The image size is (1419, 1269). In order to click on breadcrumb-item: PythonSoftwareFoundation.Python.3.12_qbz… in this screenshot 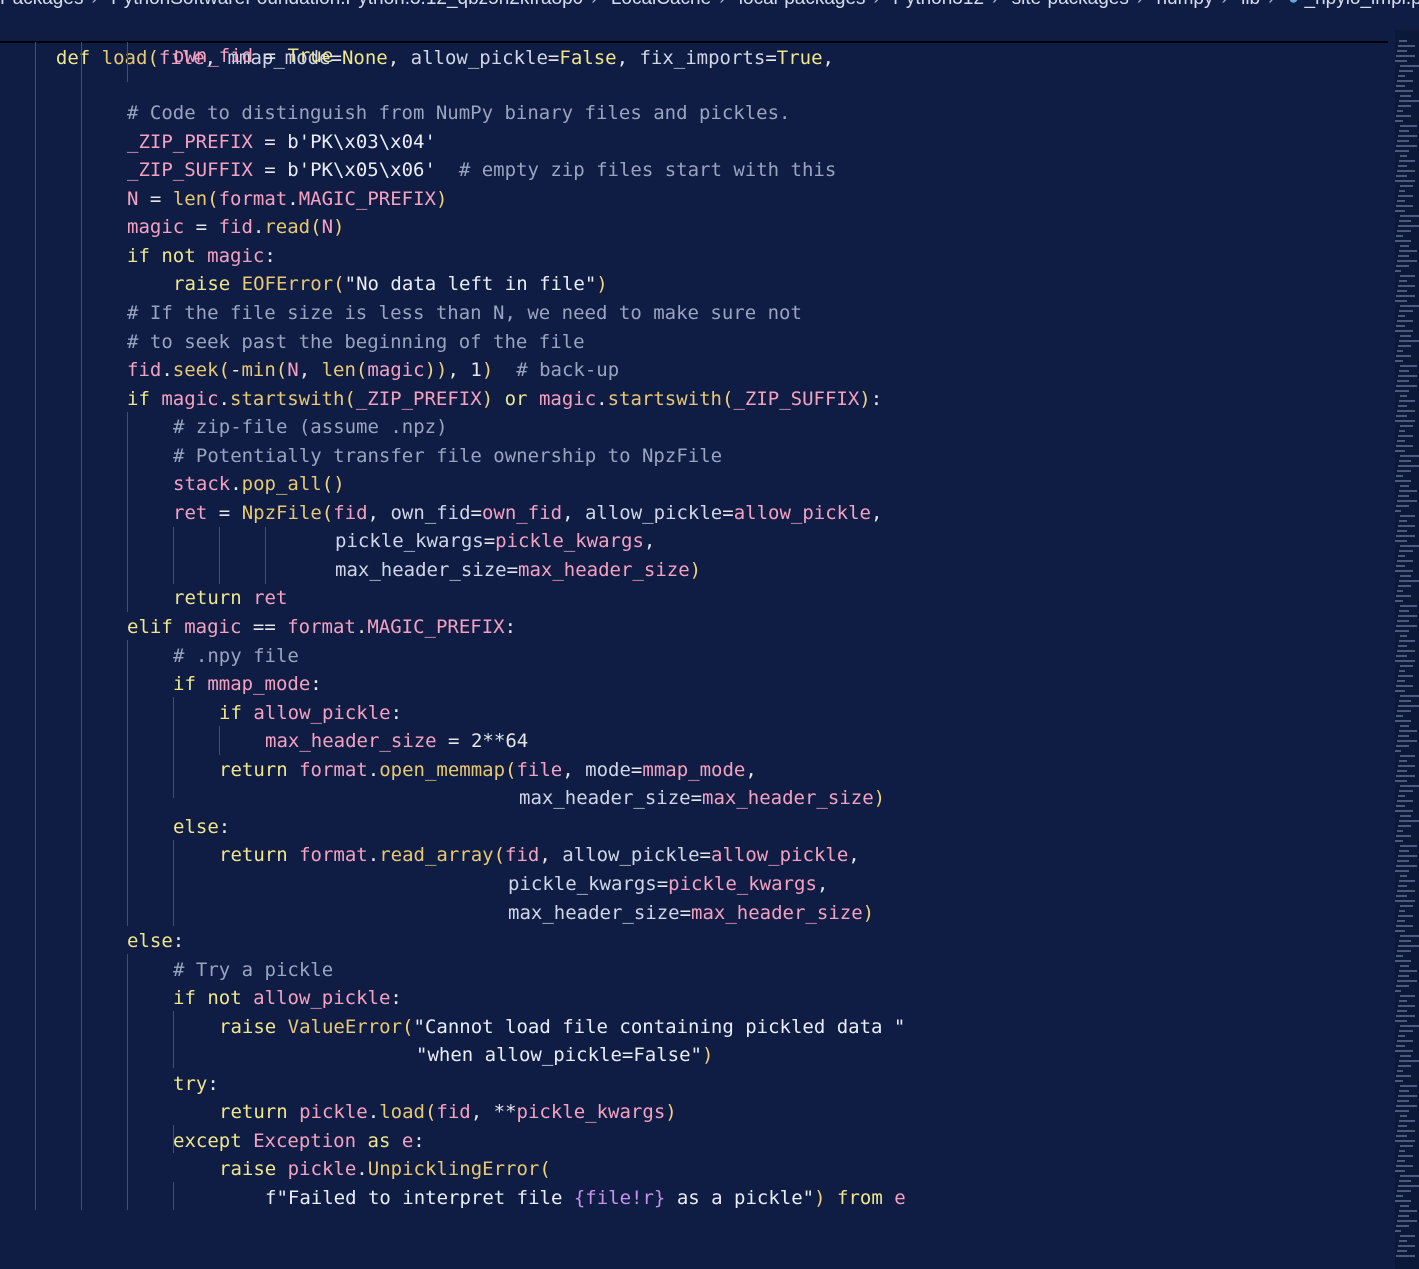, I will do `click(347, 4)`.